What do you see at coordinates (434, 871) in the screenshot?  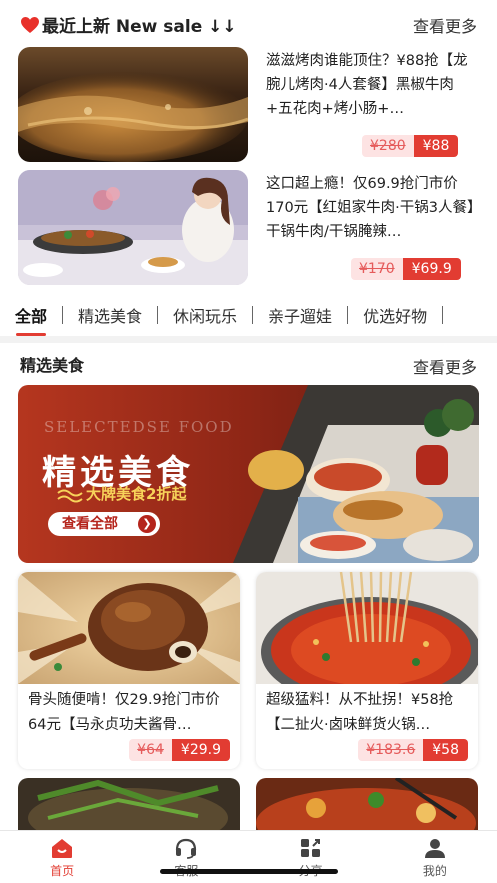 I see `nav-profile-label: 我的` at bounding box center [434, 871].